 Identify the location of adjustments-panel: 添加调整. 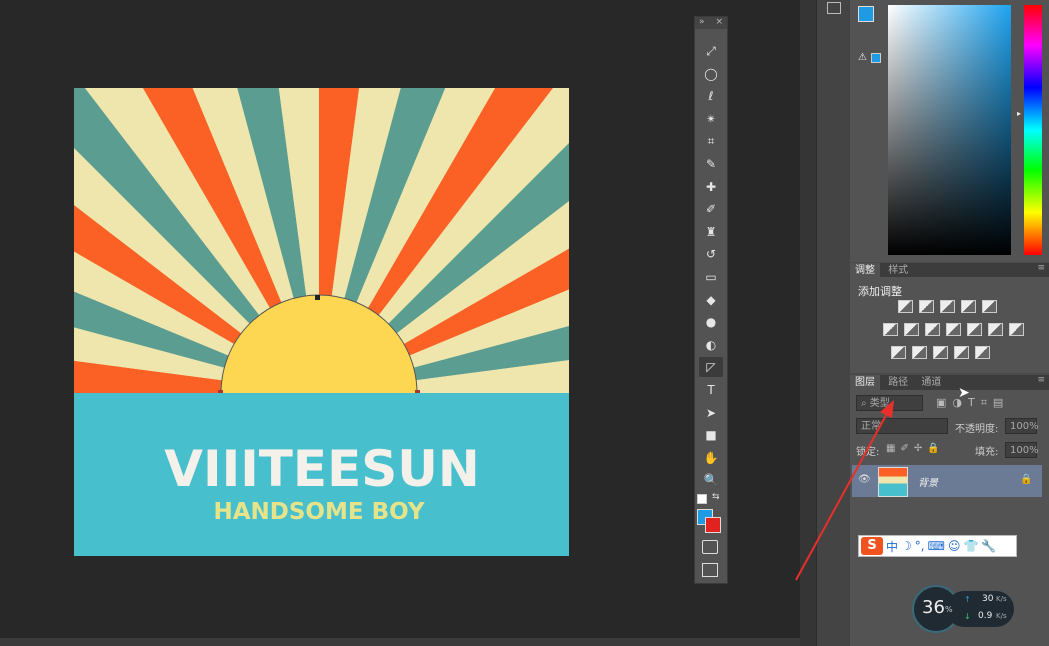
(949, 325).